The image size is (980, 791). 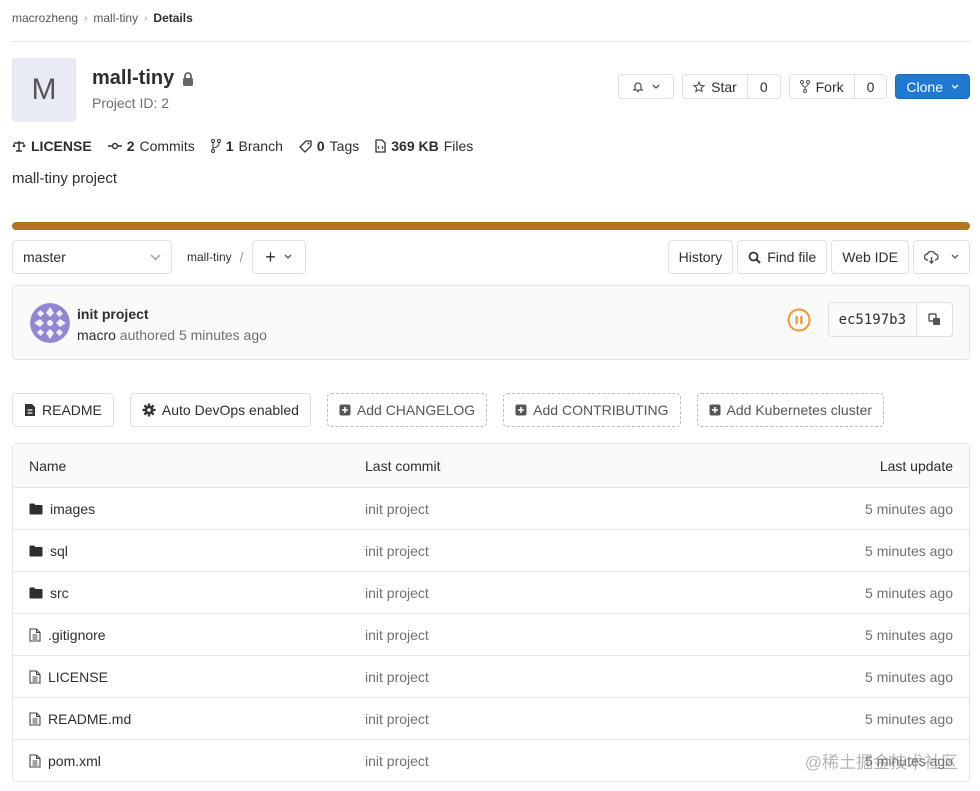 I want to click on tags-count: 0, so click(x=320, y=146).